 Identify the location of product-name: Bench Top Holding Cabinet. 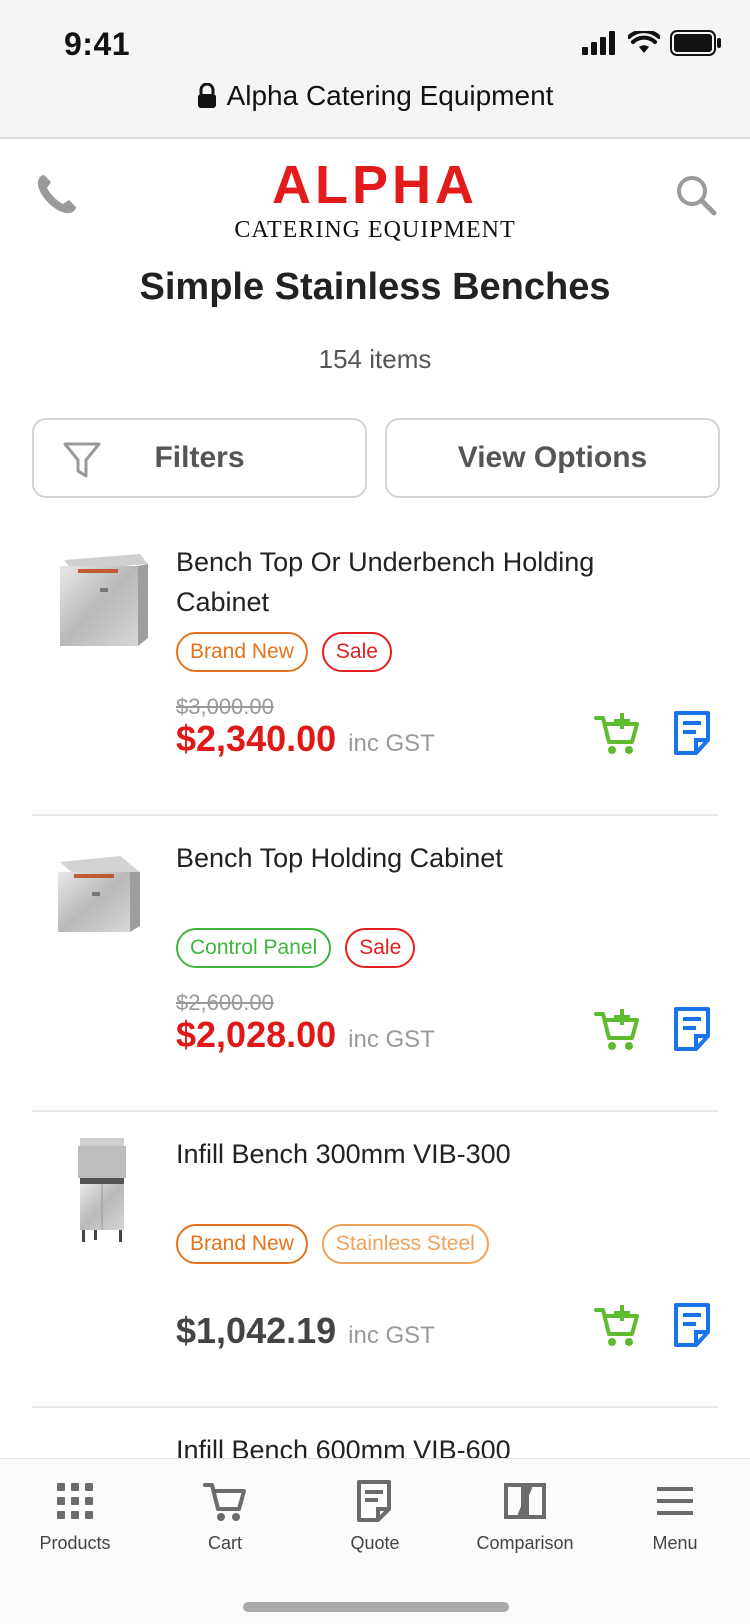
(426, 858).